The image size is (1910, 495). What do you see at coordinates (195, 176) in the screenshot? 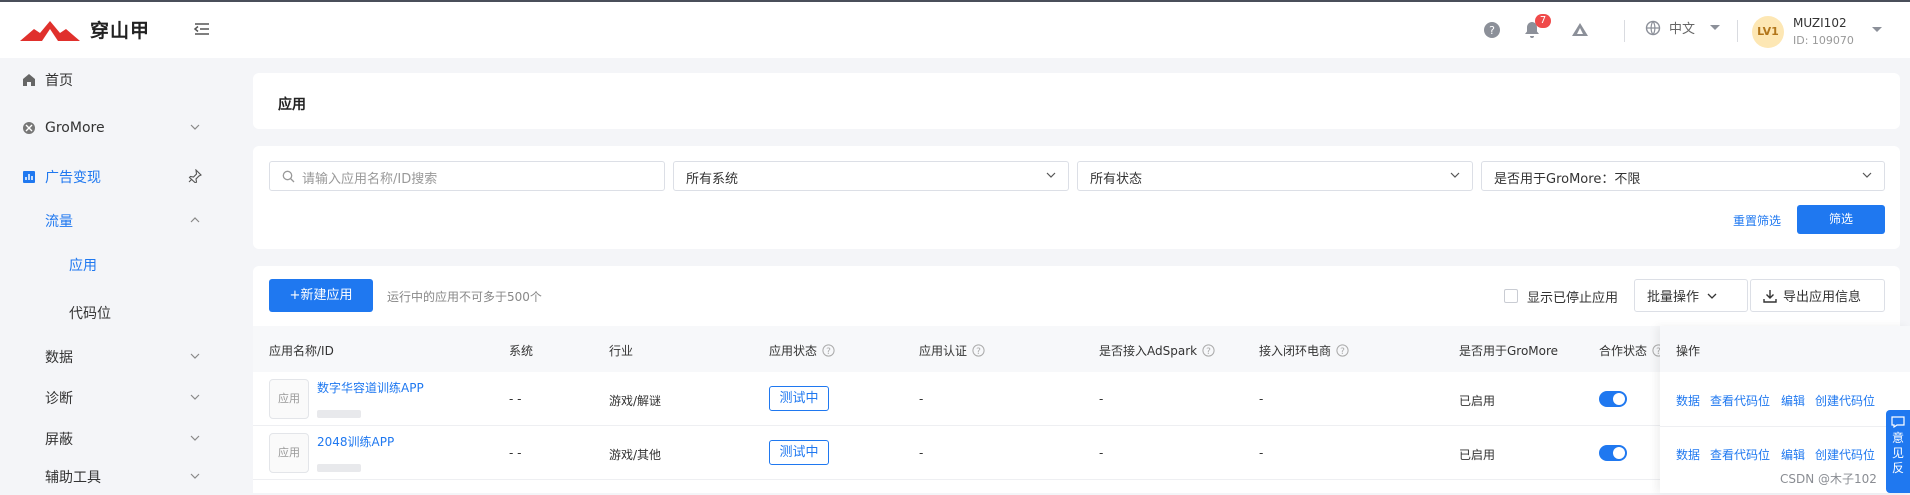
I see `pin-icon` at bounding box center [195, 176].